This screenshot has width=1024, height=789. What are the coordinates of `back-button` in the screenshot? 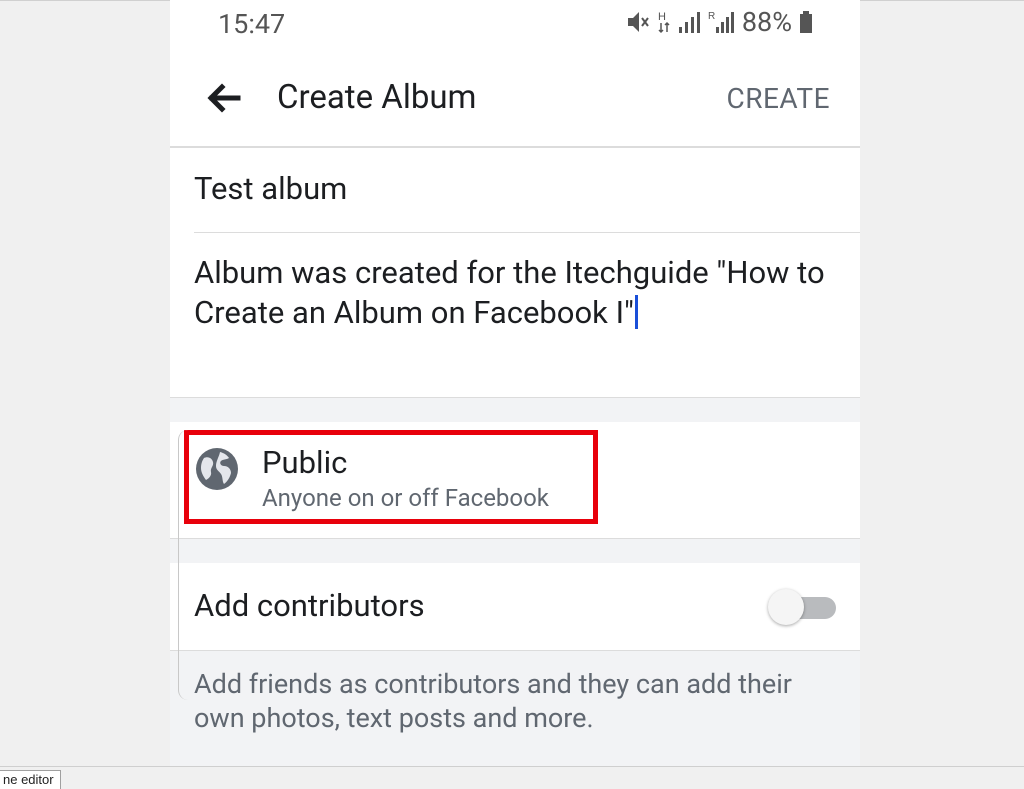 It's located at (224, 98).